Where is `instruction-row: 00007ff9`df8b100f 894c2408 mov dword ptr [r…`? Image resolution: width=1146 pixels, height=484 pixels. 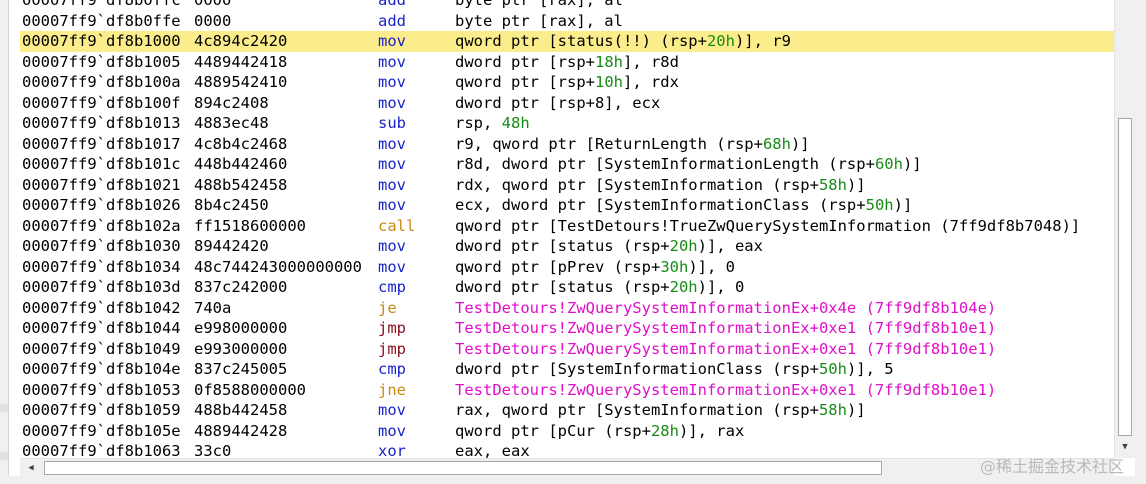 instruction-row: 00007ff9`df8b100f 894c2408 mov dword ptr [r… is located at coordinates (567, 103).